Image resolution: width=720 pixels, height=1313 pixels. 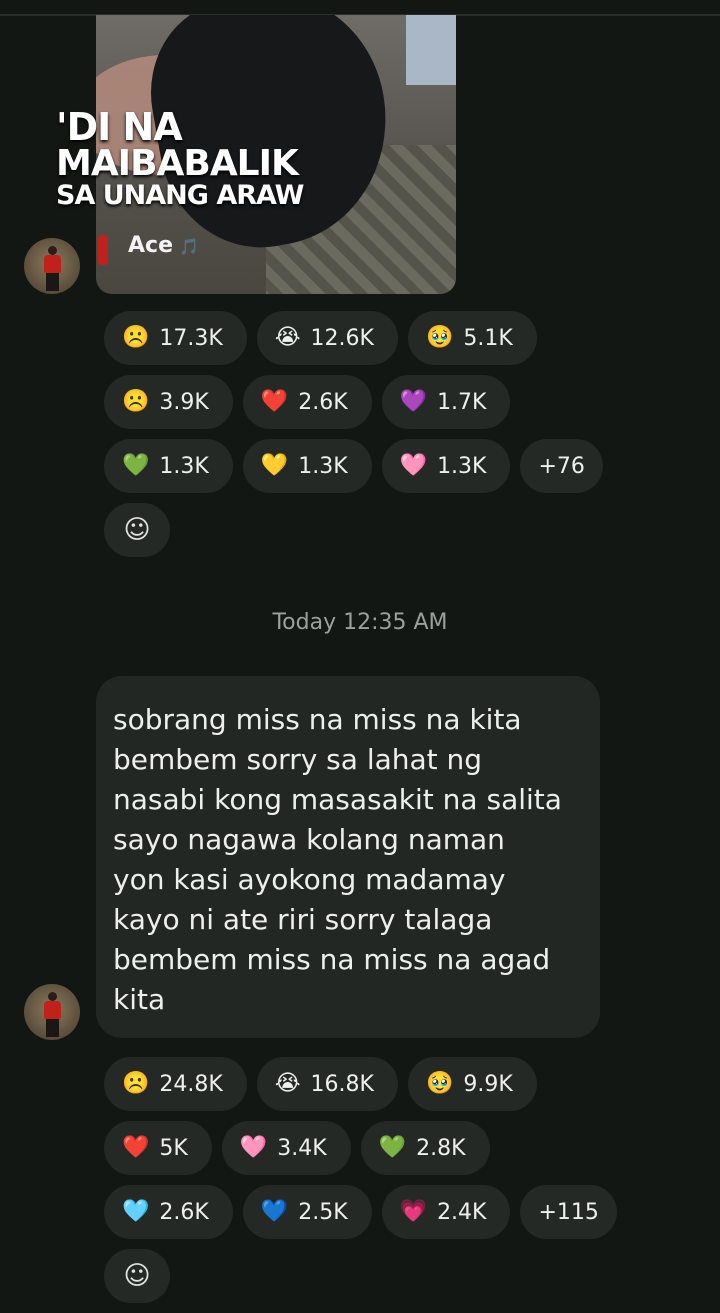 What do you see at coordinates (189, 246) in the screenshot?
I see `music-note-icon: 🎵` at bounding box center [189, 246].